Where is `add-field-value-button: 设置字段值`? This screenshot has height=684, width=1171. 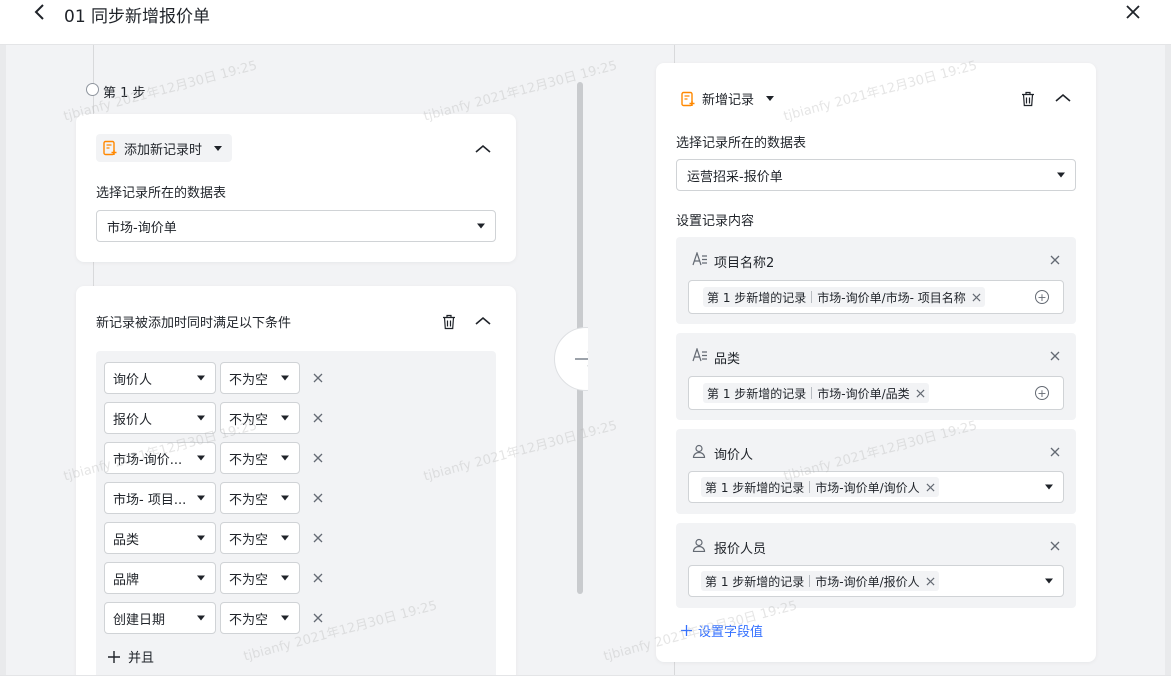 add-field-value-button: 设置字段值 is located at coordinates (722, 630).